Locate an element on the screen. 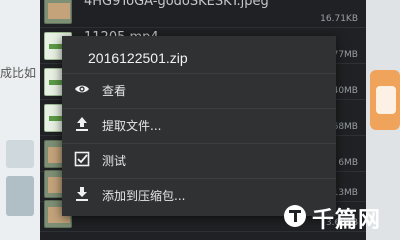 The height and width of the screenshot is (240, 400). download-icon is located at coordinates (82, 194).